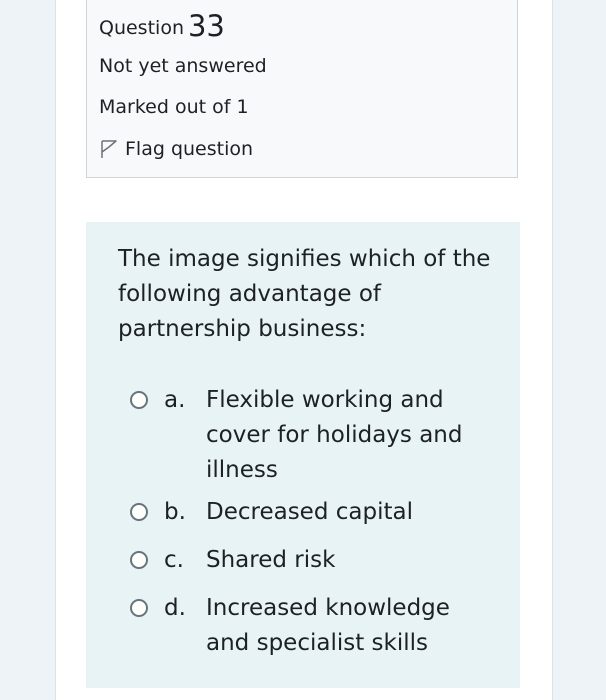 Image resolution: width=606 pixels, height=700 pixels. Describe the element at coordinates (139, 400) in the screenshot. I see `radio-button-a` at that location.